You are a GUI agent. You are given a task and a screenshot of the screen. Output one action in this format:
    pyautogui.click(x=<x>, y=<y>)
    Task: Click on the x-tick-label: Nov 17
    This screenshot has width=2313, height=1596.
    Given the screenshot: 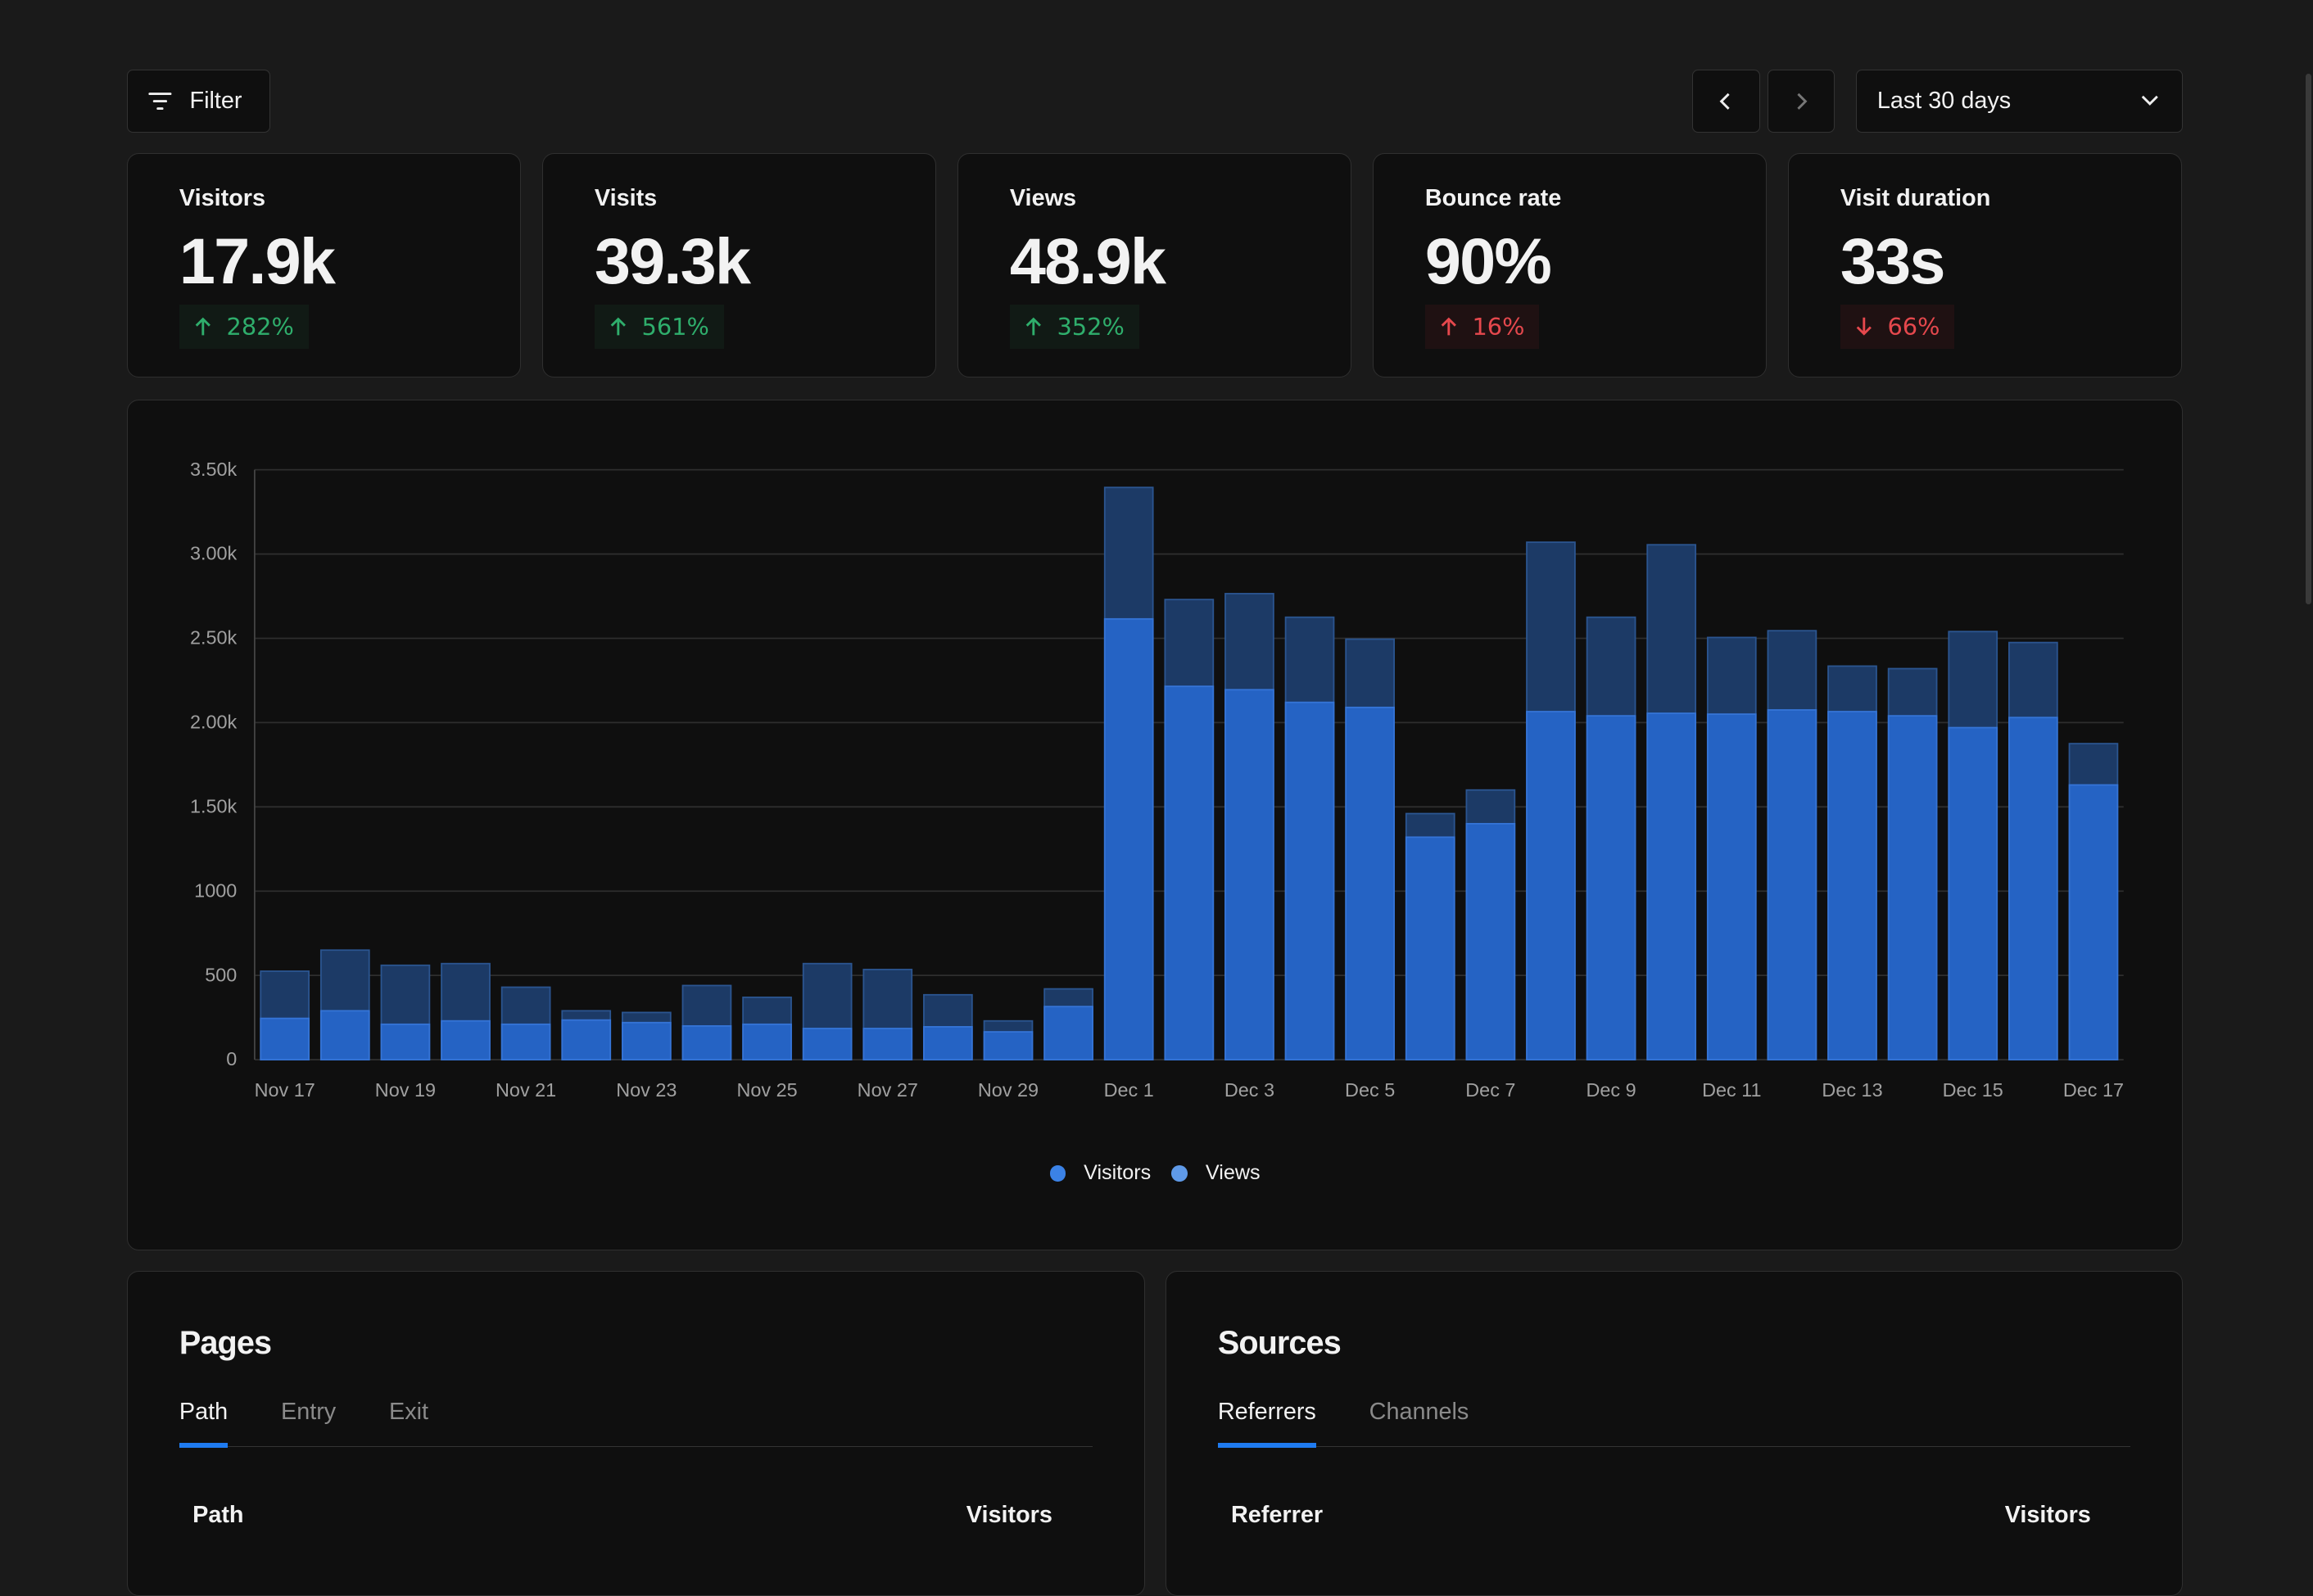 What is the action you would take?
    pyautogui.click(x=285, y=1090)
    